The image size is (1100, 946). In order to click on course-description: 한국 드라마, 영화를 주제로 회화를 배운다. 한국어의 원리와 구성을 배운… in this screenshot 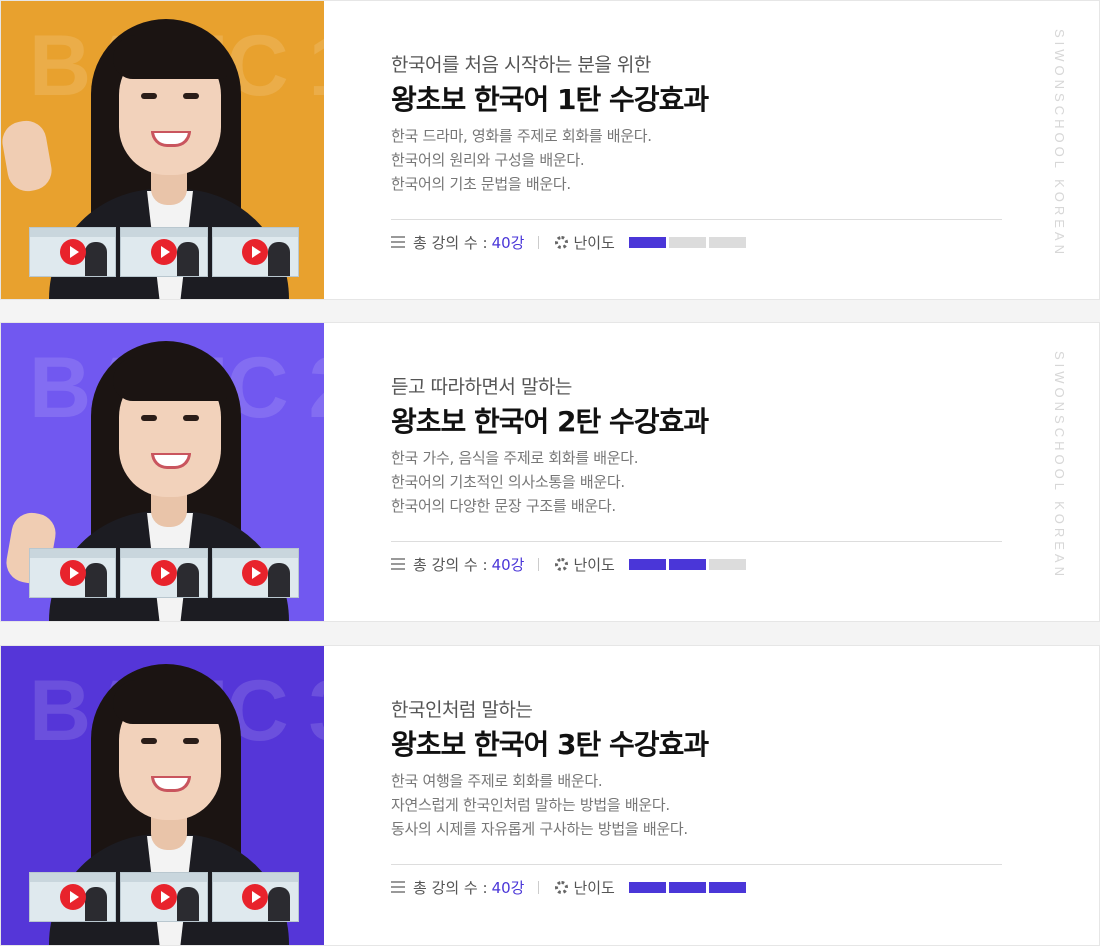, I will do `click(521, 160)`.